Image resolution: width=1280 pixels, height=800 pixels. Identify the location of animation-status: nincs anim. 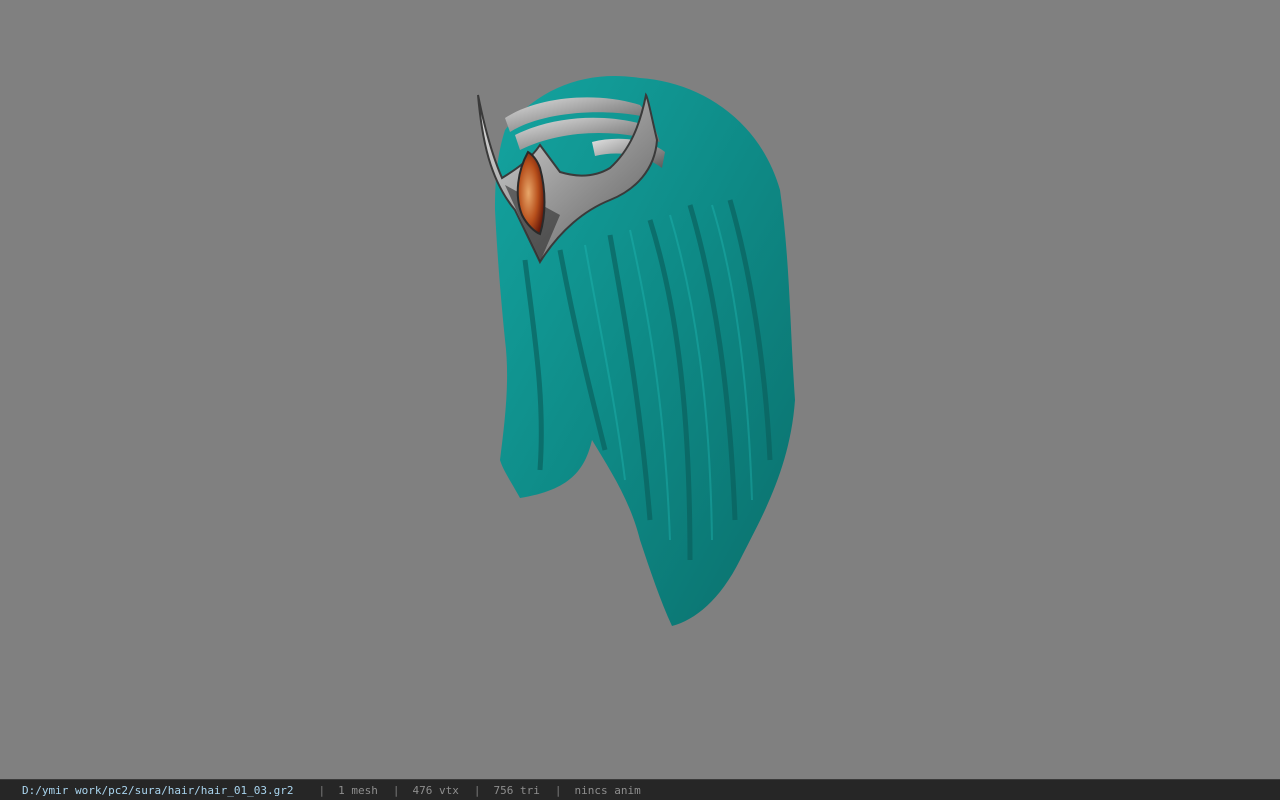
(607, 790).